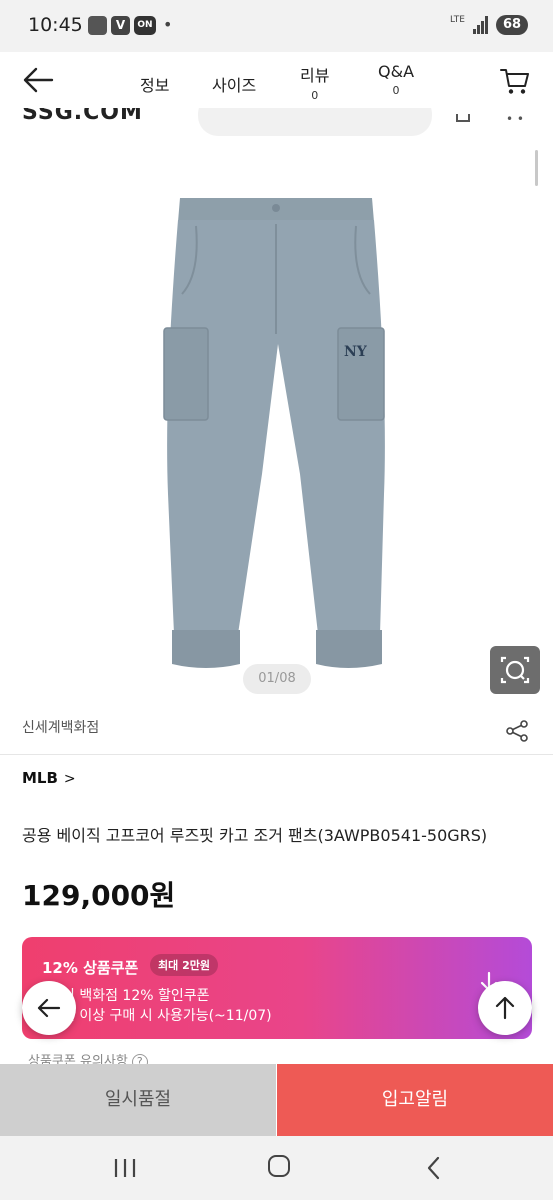 Image resolution: width=553 pixels, height=1200 pixels. What do you see at coordinates (315, 122) in the screenshot?
I see `search-bar` at bounding box center [315, 122].